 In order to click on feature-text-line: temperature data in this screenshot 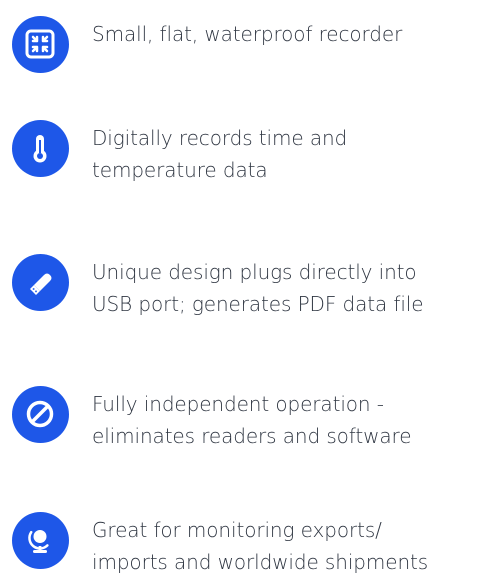, I will do `click(180, 170)`.